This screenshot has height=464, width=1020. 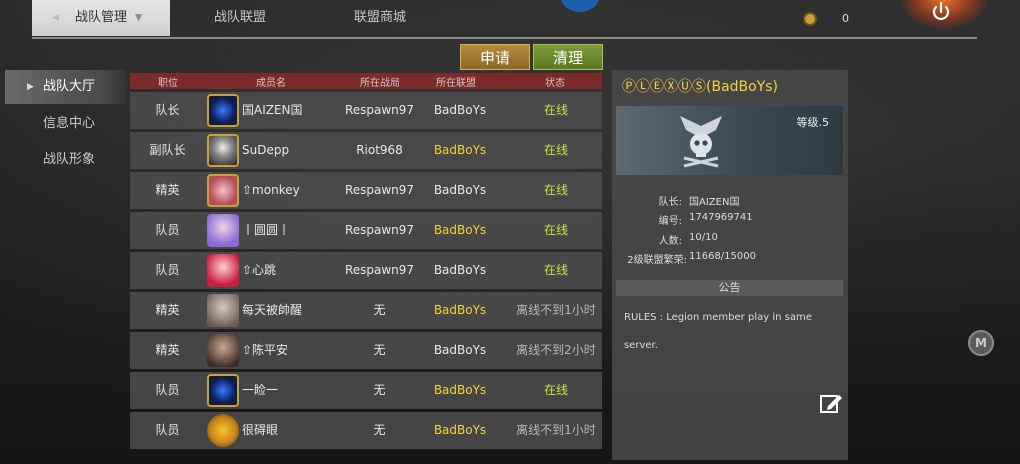 I want to click on member-table-header: 职位 成员名 所在战局 所在联盟 状态, so click(x=366, y=81).